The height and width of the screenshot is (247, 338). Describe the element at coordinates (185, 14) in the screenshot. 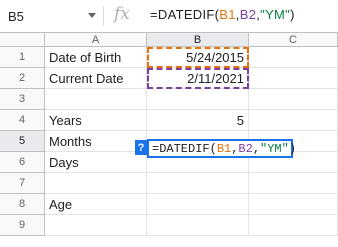

I see `formula-token: =DATEDIF(` at that location.